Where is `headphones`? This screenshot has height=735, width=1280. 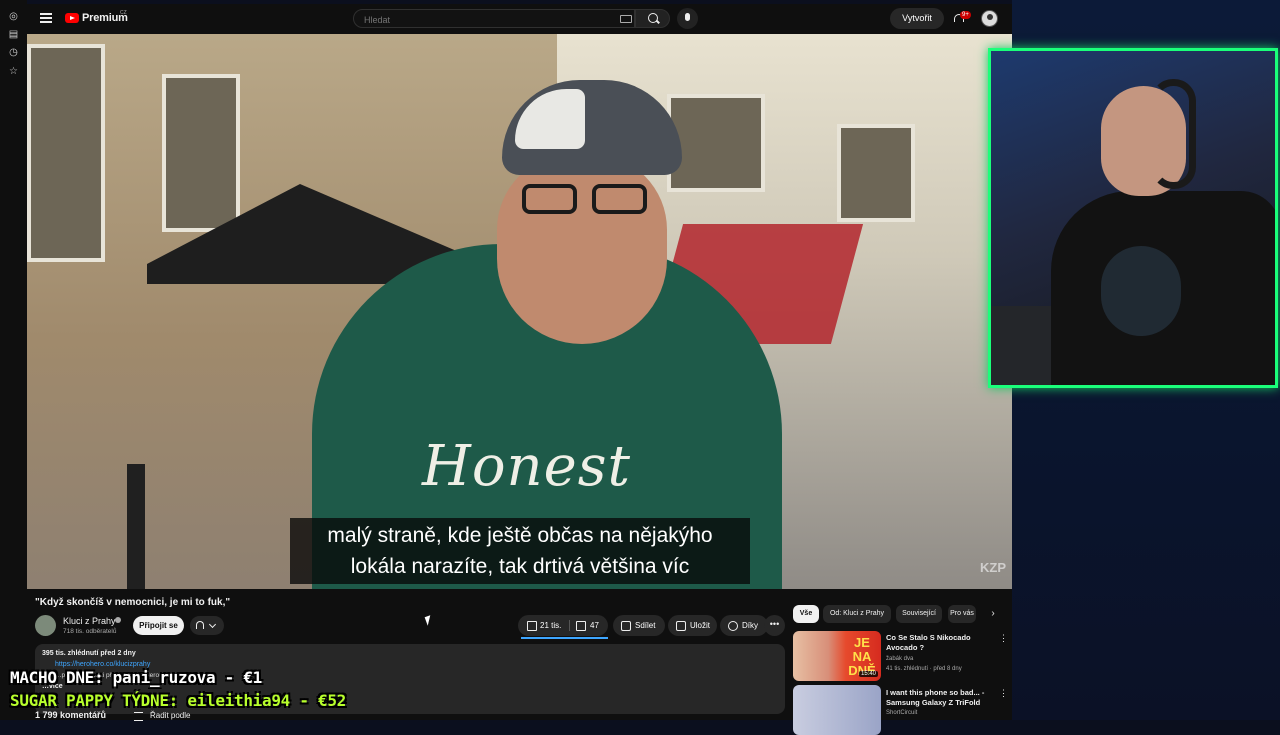 headphones is located at coordinates (1173, 134).